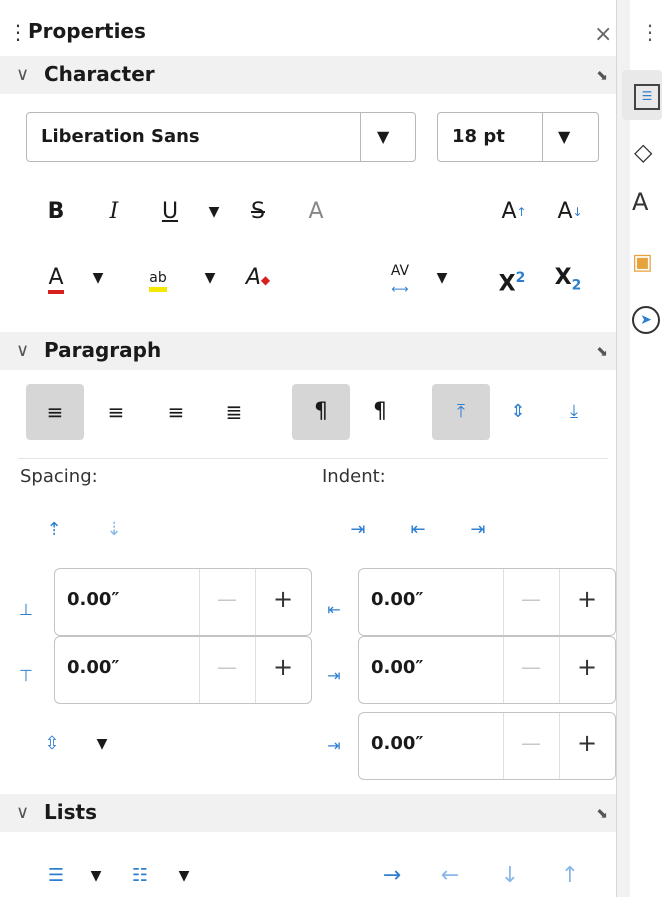 This screenshot has height=897, width=665. Describe the element at coordinates (102, 744) in the screenshot. I see `line-spacing-dropdown-icon: ▼` at that location.